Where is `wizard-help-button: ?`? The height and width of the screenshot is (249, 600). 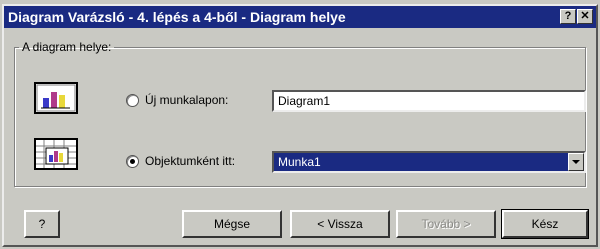
wizard-help-button: ? is located at coordinates (42, 224).